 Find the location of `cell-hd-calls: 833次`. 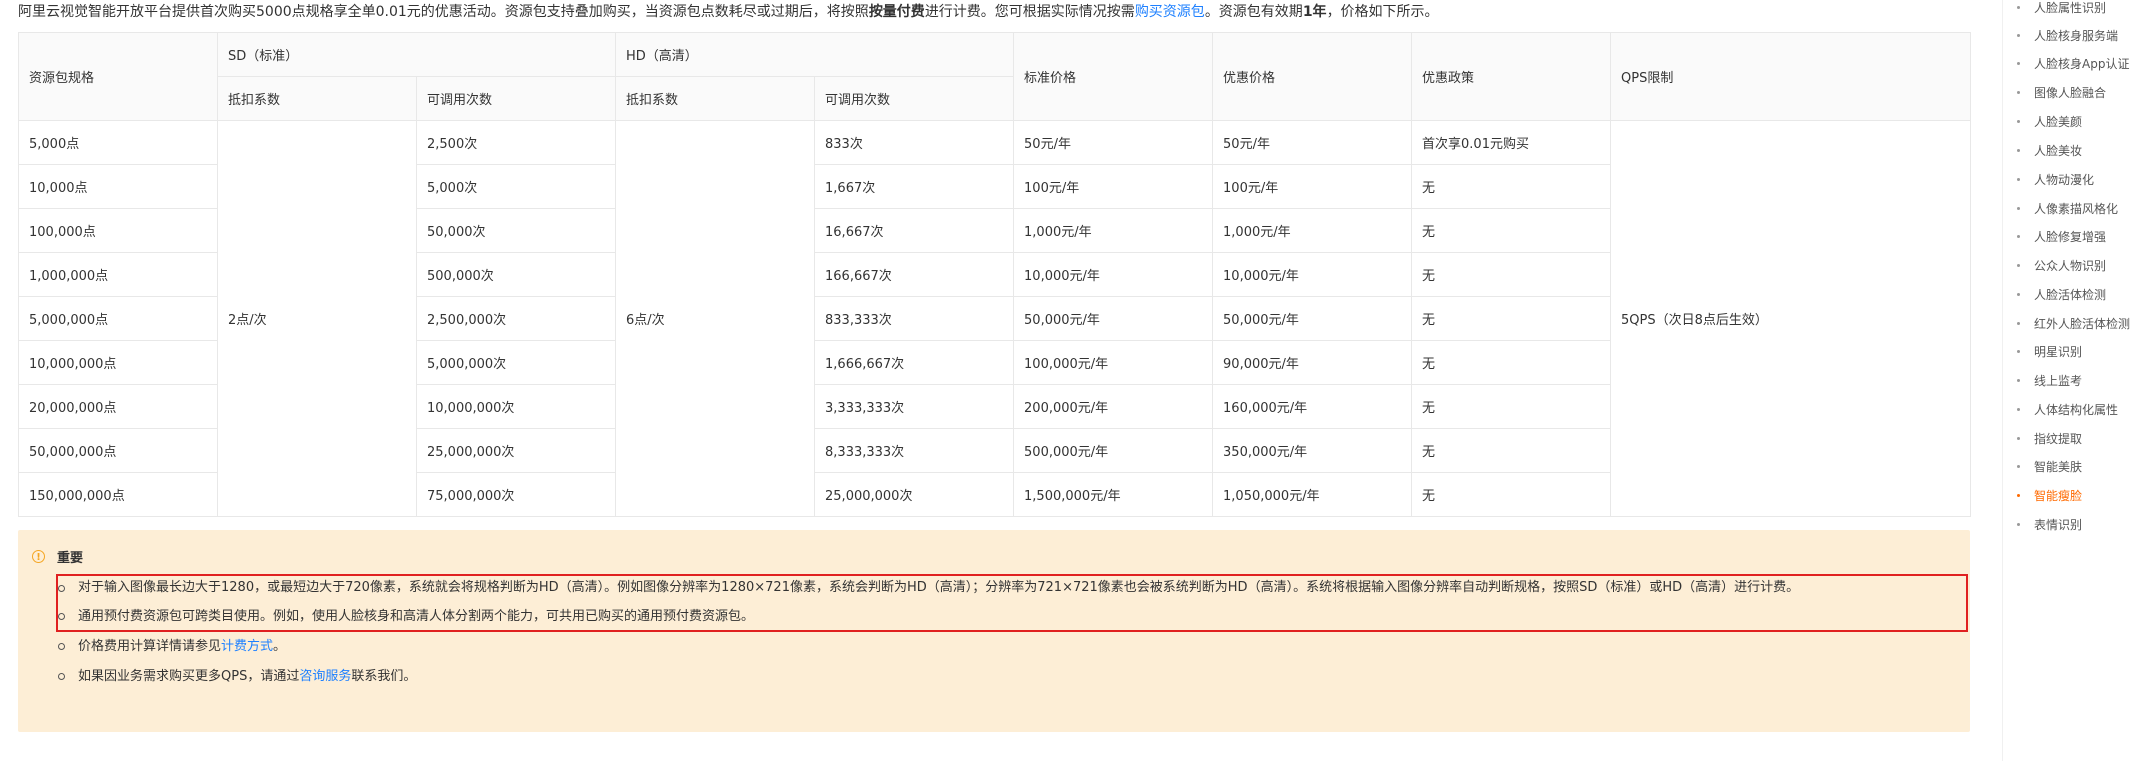

cell-hd-calls: 833次 is located at coordinates (914, 142).